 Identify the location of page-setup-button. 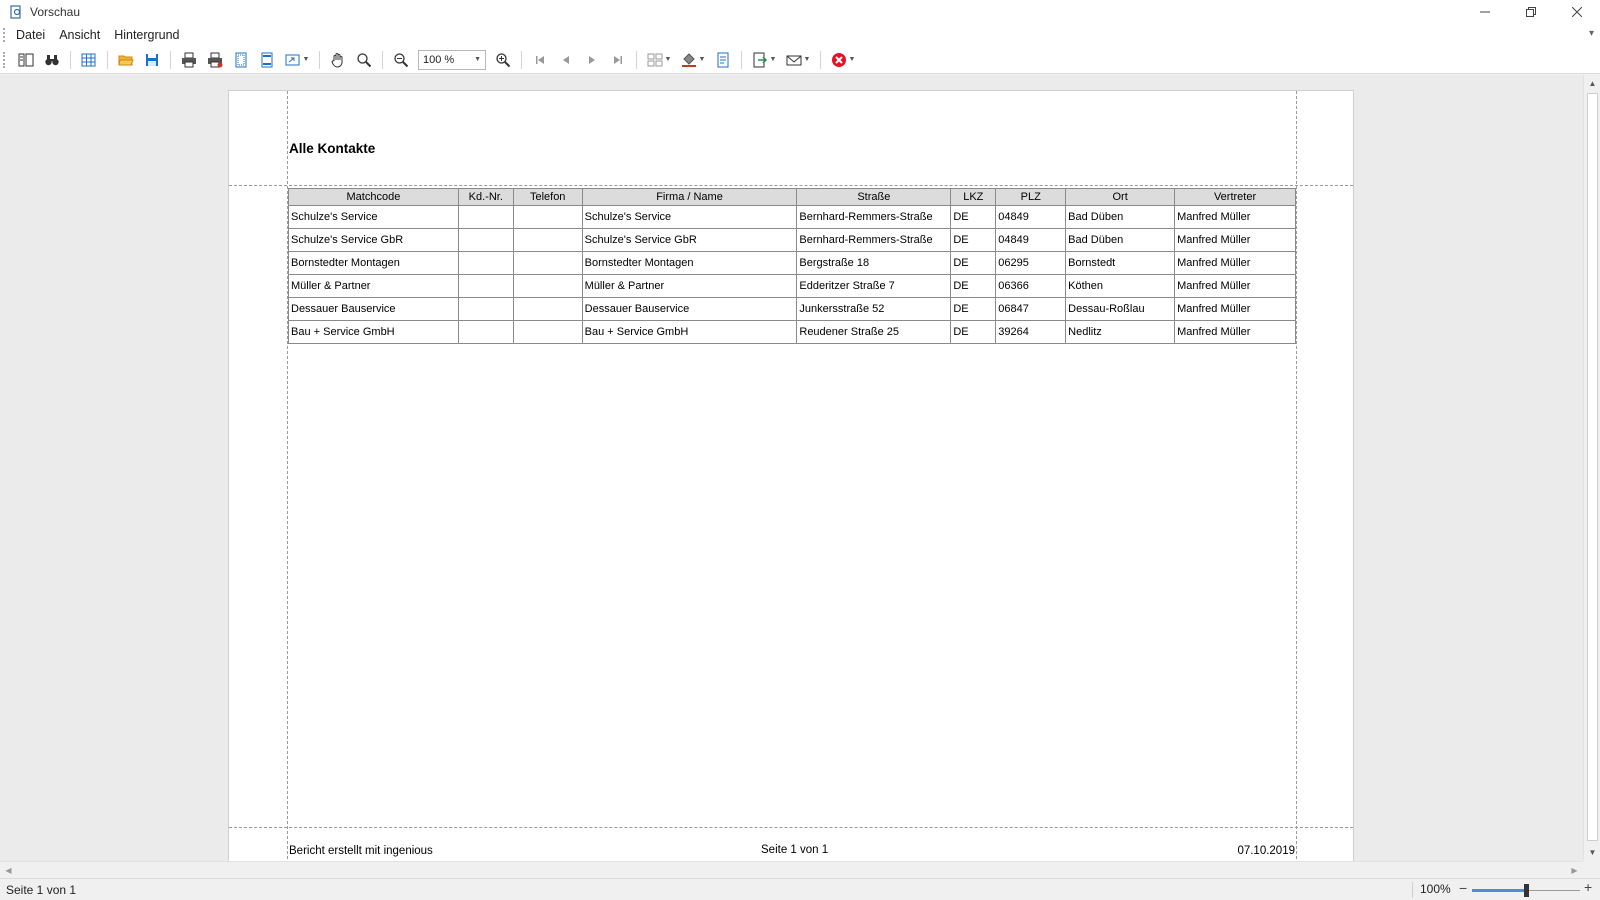
(241, 60).